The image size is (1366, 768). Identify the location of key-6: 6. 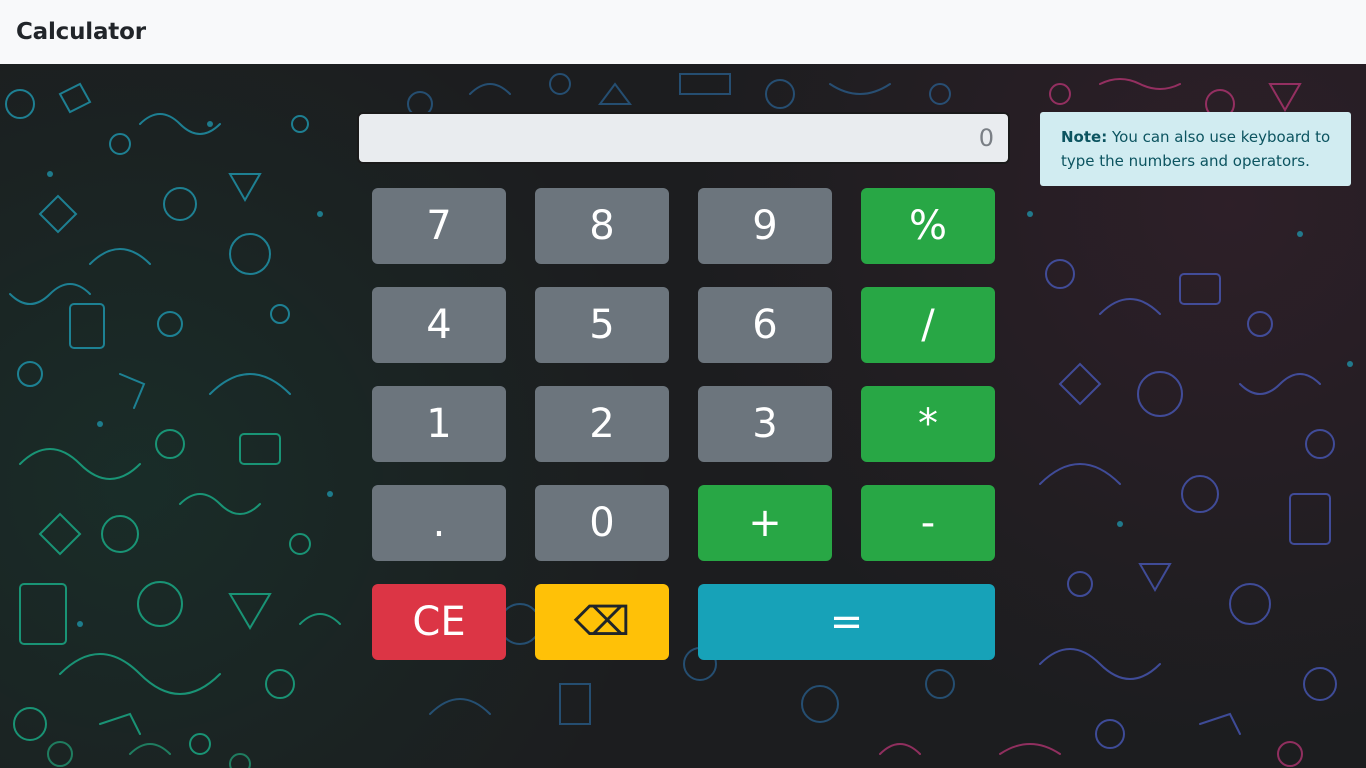
(765, 325).